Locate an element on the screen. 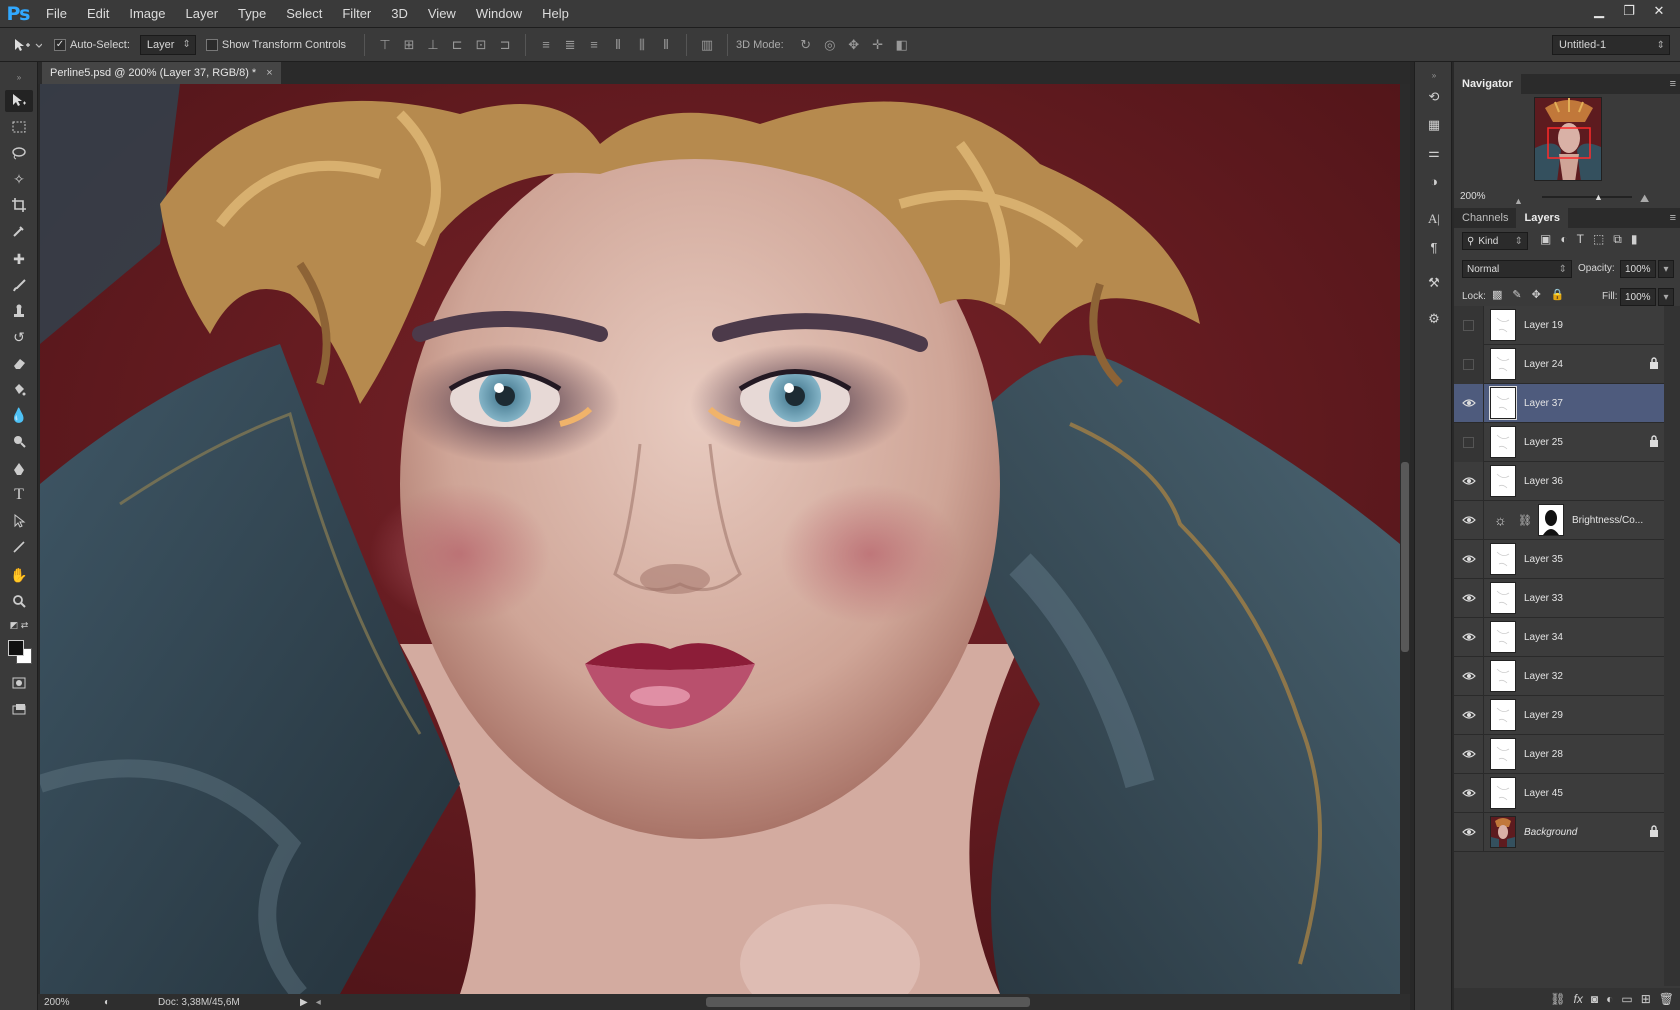 The image size is (1680, 1010). fill-input: 100% is located at coordinates (1638, 297).